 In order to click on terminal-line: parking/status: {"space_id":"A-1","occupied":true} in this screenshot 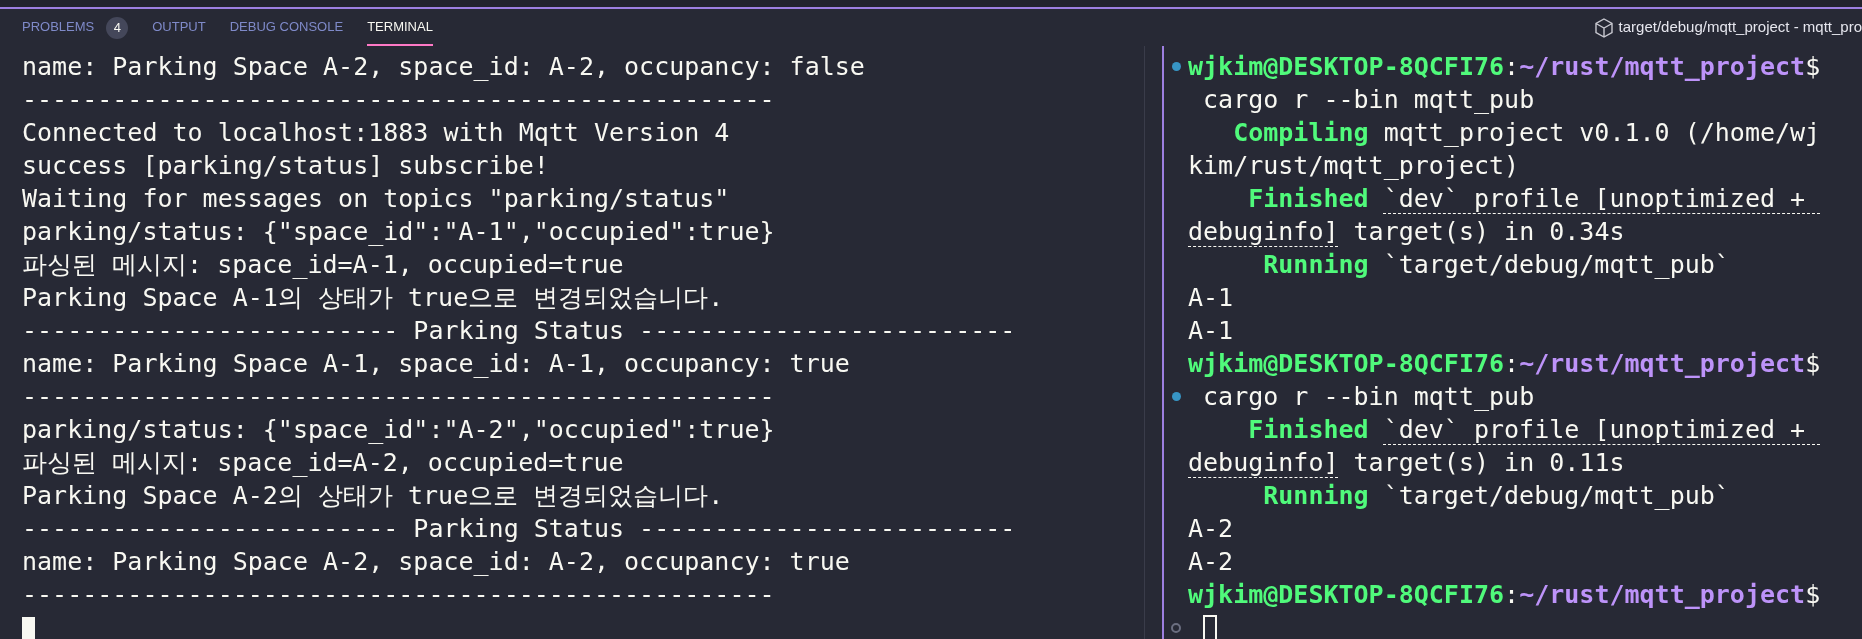, I will do `click(398, 232)`.